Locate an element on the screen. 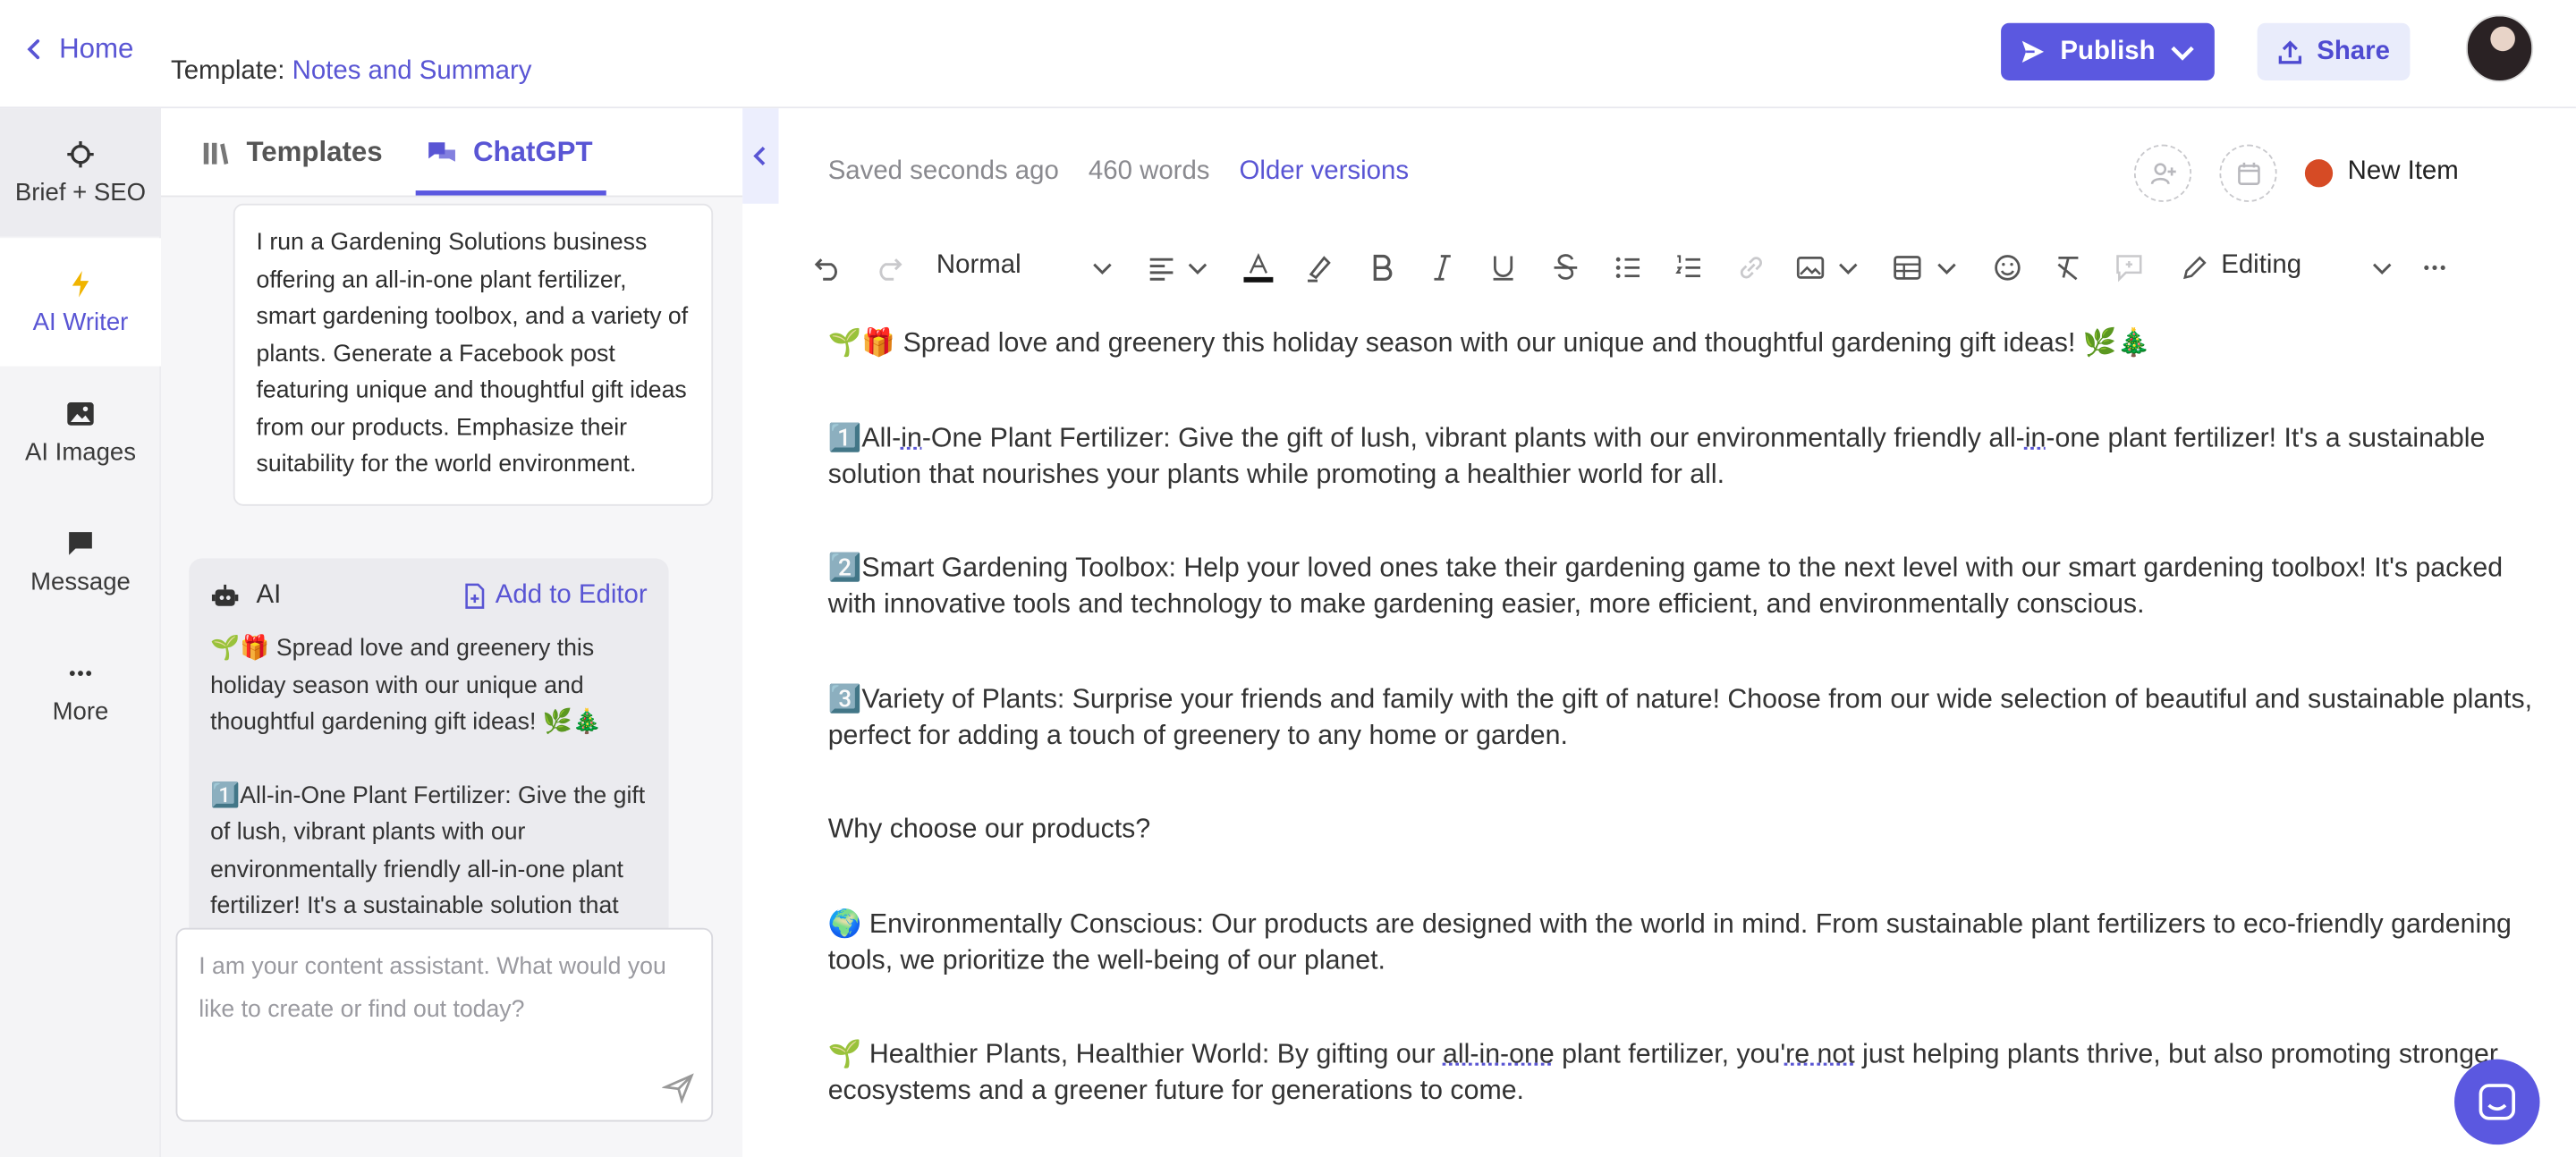  bullet-list-button is located at coordinates (1628, 267).